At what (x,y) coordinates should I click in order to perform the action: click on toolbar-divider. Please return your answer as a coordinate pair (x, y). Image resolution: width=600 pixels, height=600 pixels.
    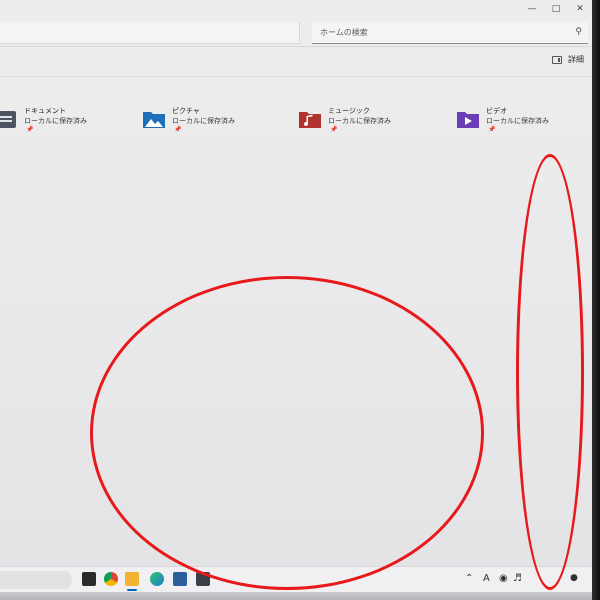
    Looking at the image, I should click on (296, 76).